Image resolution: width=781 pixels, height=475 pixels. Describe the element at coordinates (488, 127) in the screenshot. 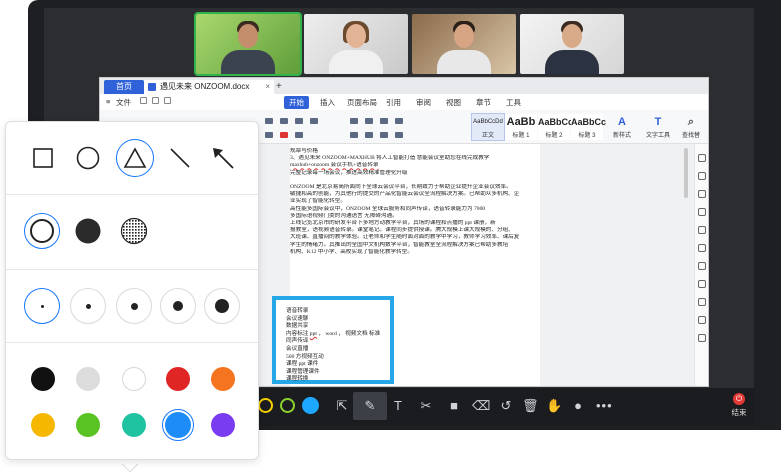

I see `style-body: AaBbCcDd 正文` at that location.